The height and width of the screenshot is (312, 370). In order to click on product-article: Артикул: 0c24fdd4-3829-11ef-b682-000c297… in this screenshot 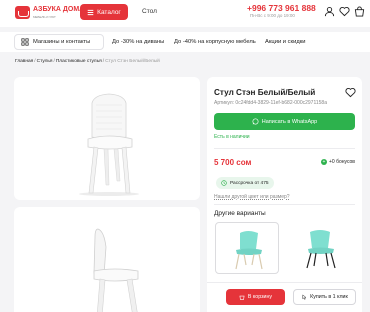, I will do `click(270, 103)`.